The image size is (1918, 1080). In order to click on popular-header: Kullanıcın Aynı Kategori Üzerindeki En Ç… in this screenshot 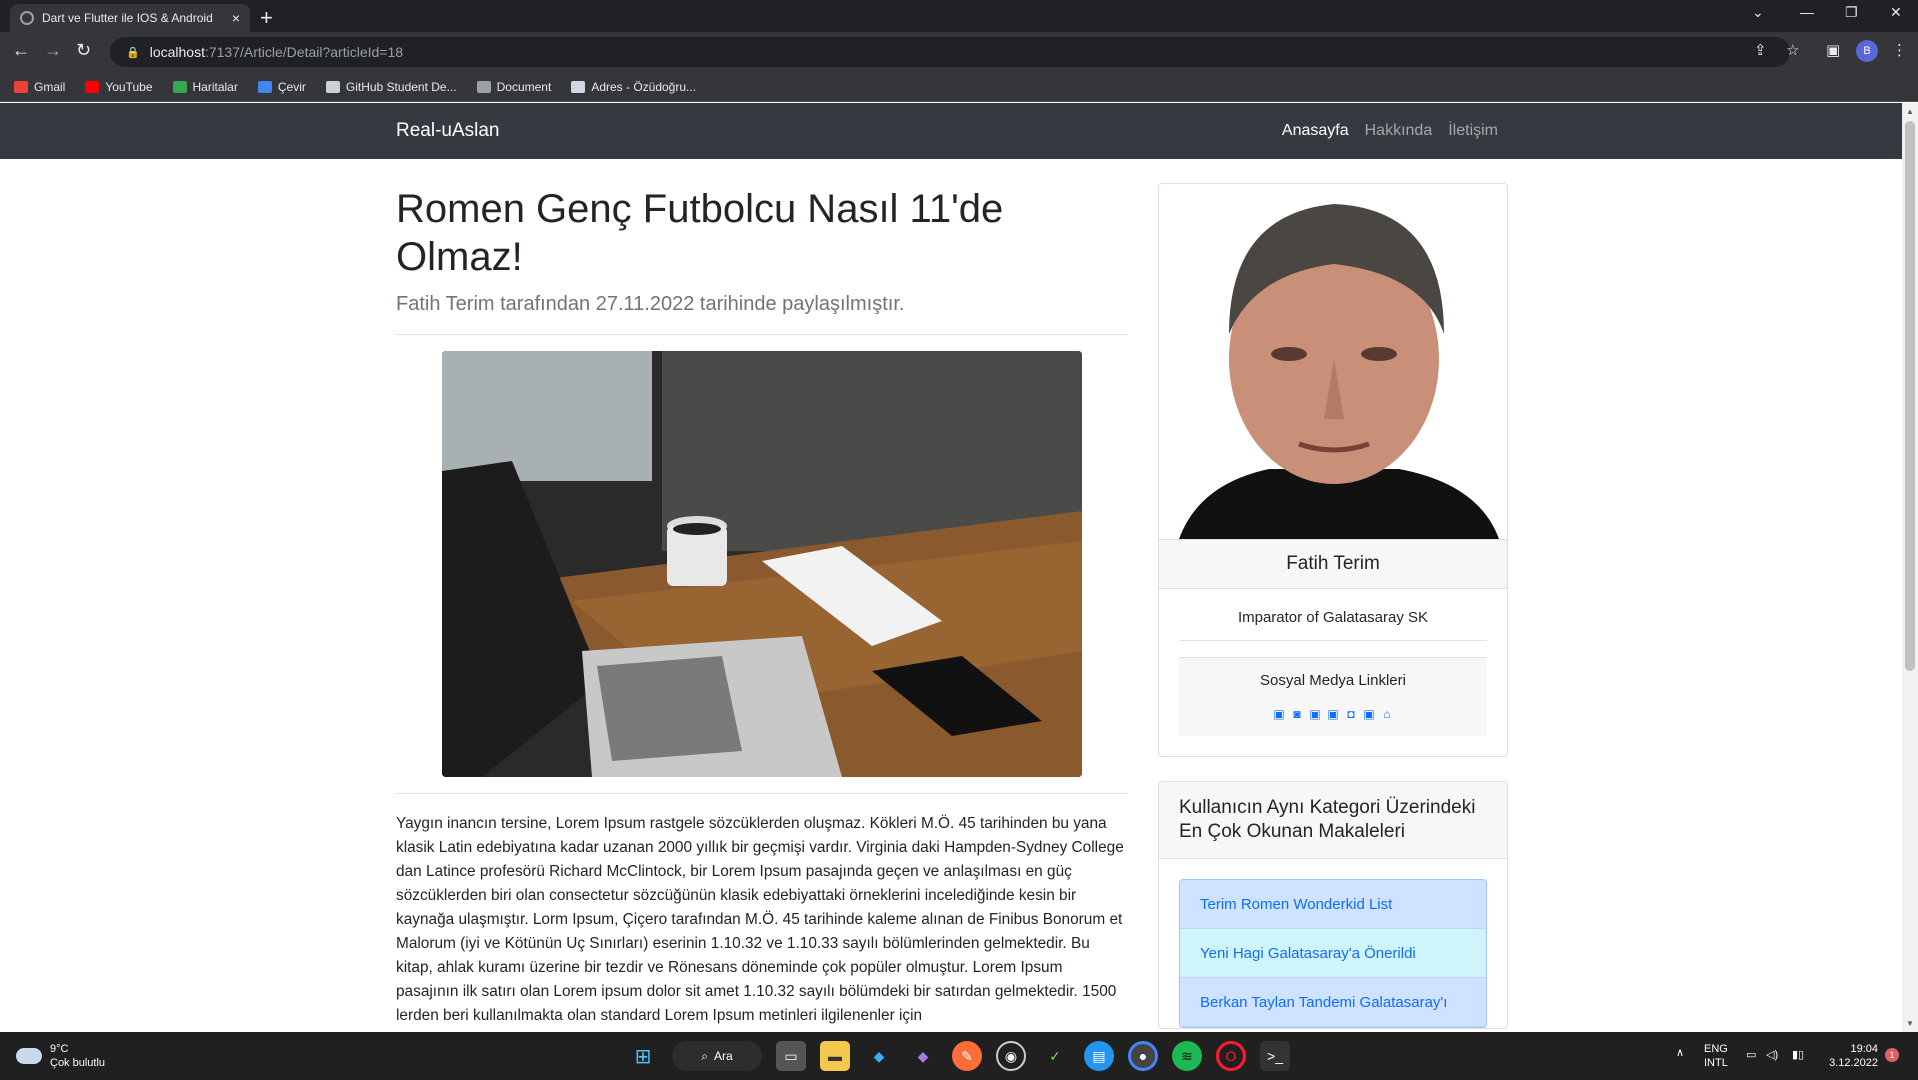, I will do `click(1333, 820)`.